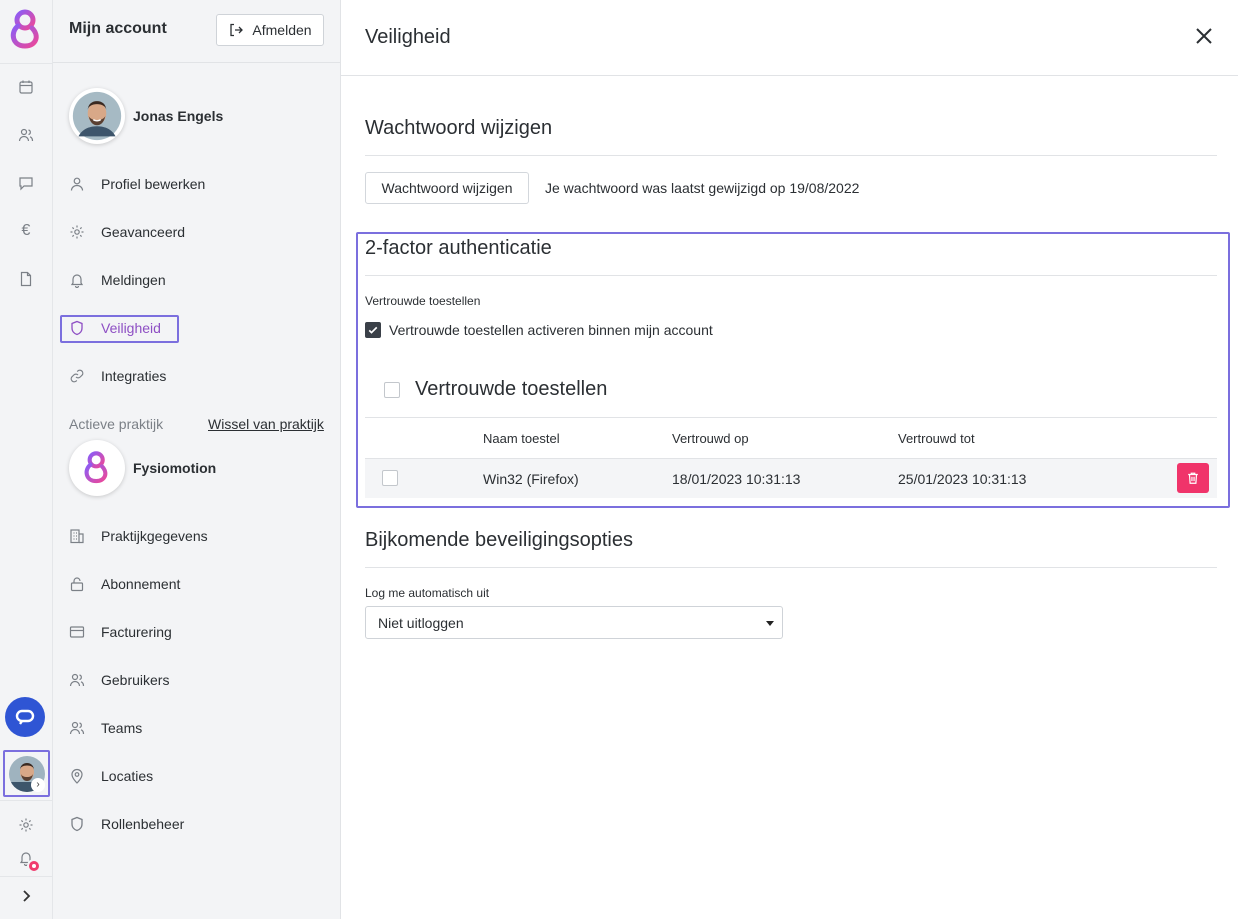 This screenshot has height=919, width=1238. Describe the element at coordinates (458, 248) in the screenshot. I see `twofa-section-title: 2-factor authenticatie` at that location.